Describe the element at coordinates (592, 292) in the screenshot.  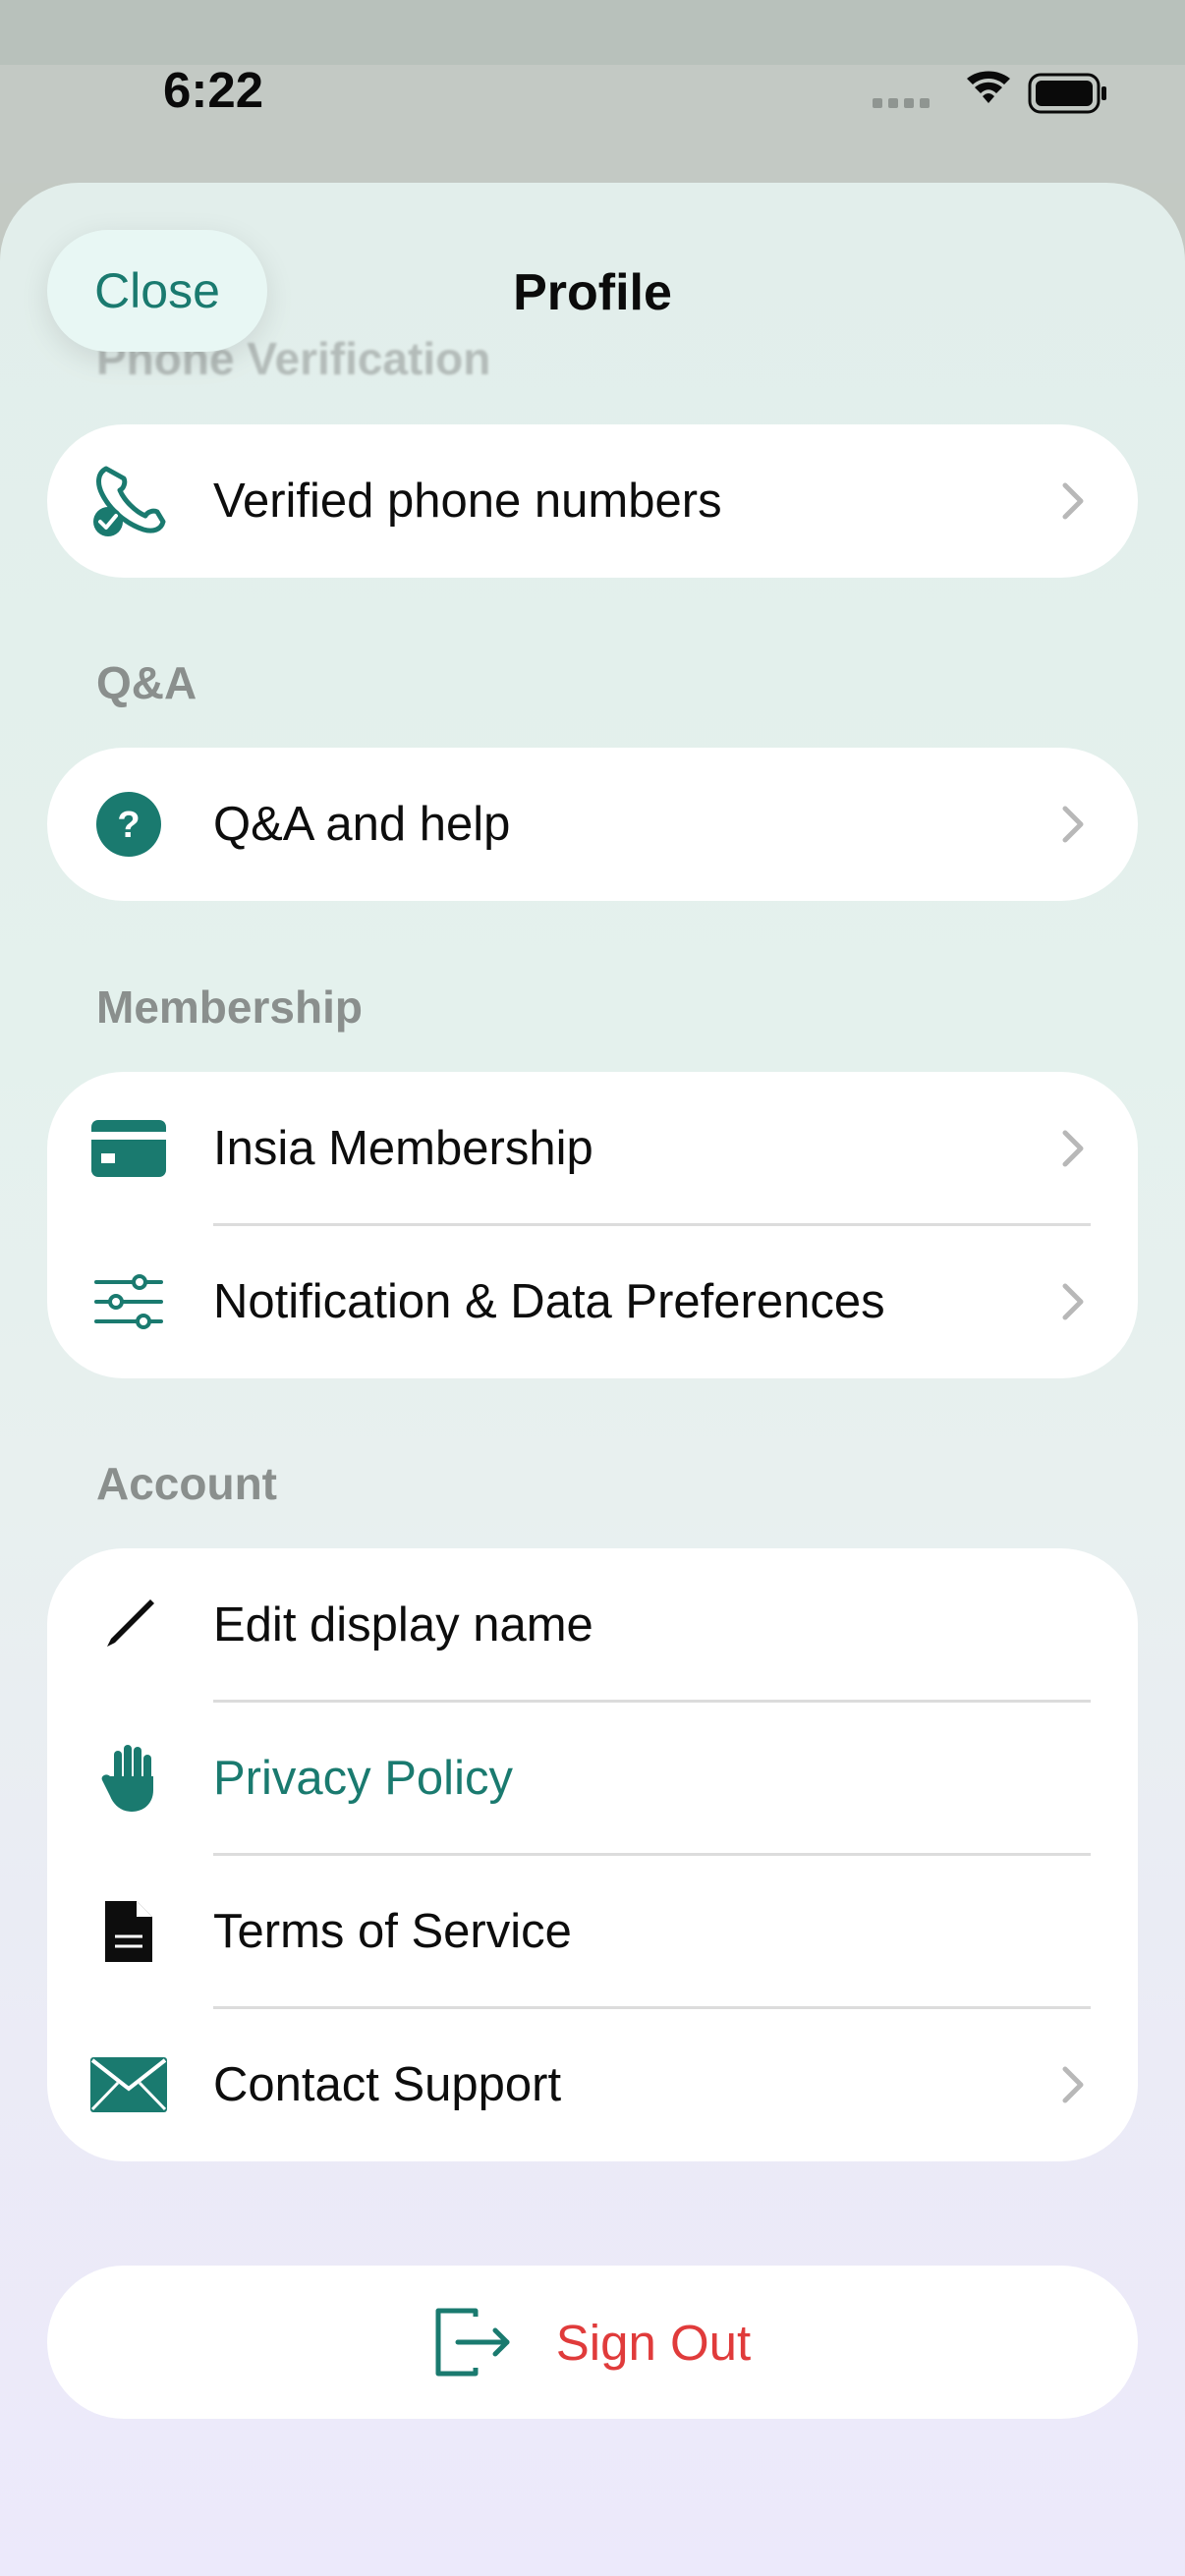
I see `page-title: Profile` at that location.